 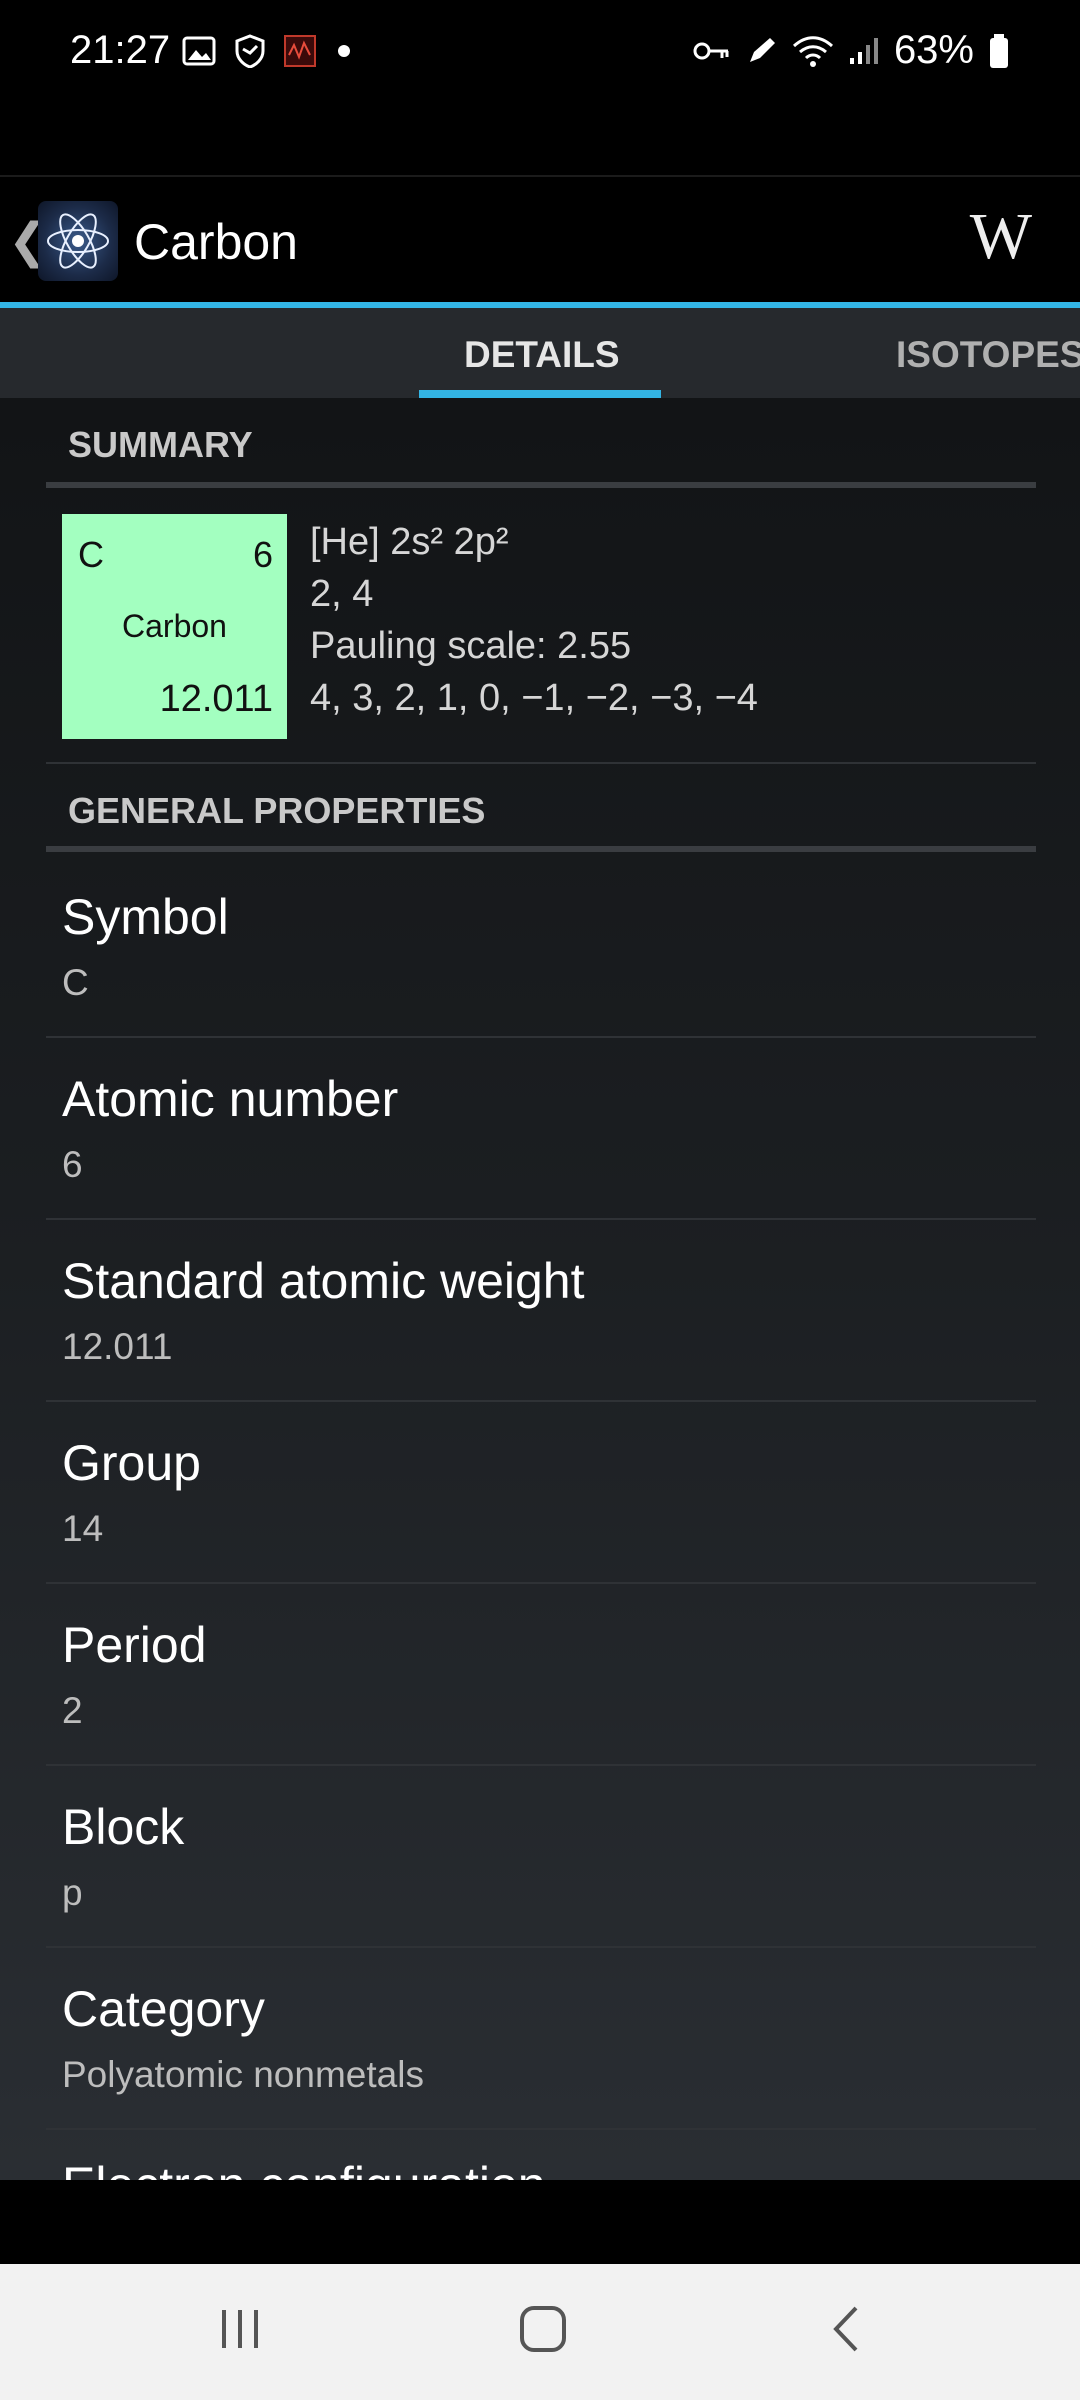 What do you see at coordinates (540, 2222) in the screenshot?
I see `bottom-band` at bounding box center [540, 2222].